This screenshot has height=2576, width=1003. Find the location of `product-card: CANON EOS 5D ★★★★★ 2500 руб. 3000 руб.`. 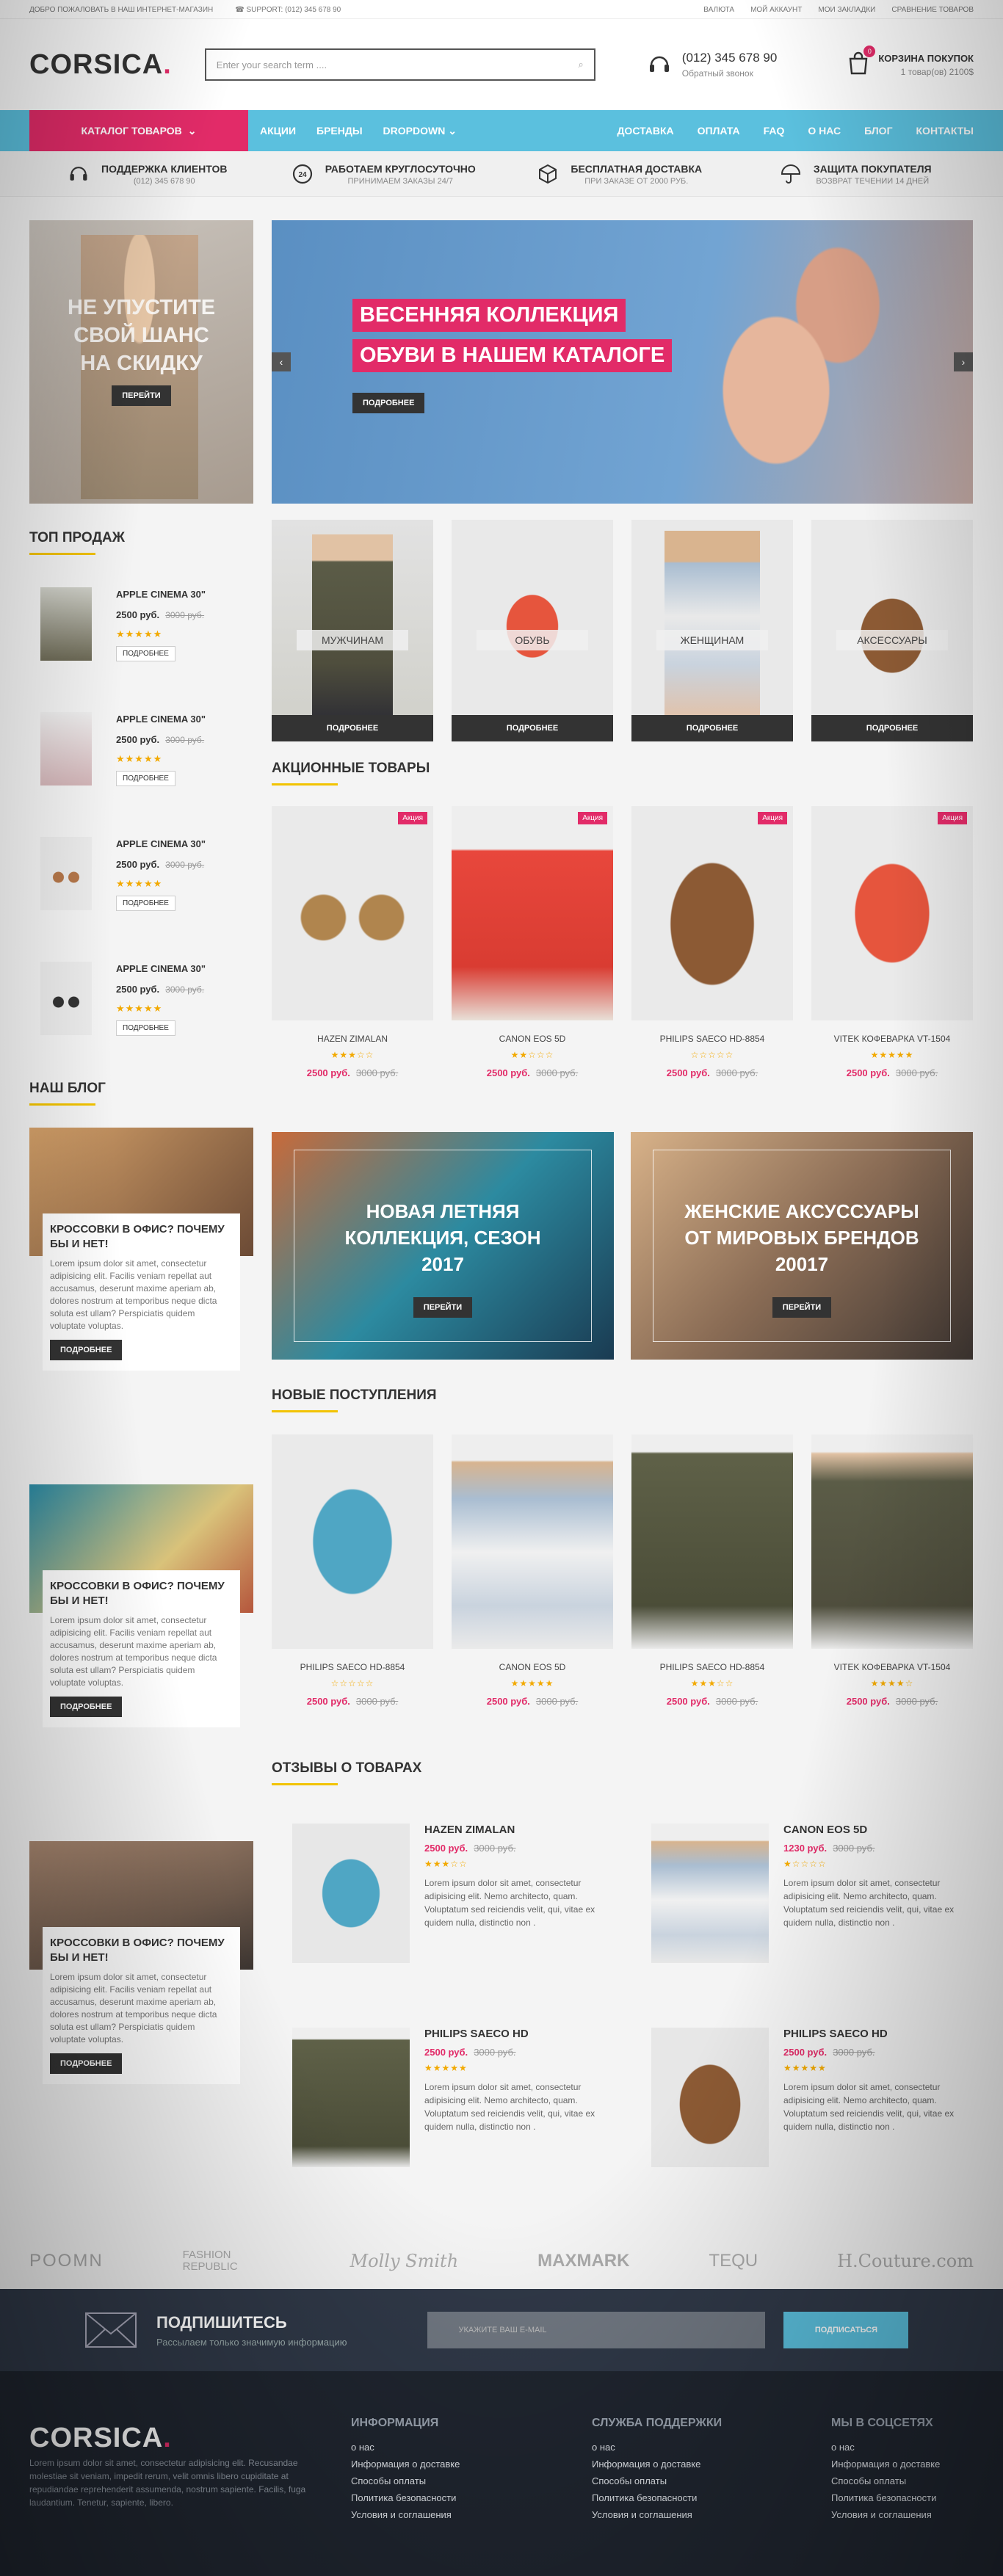

product-card: CANON EOS 5D ★★★★★ 2500 руб. 3000 руб. is located at coordinates (532, 1571).